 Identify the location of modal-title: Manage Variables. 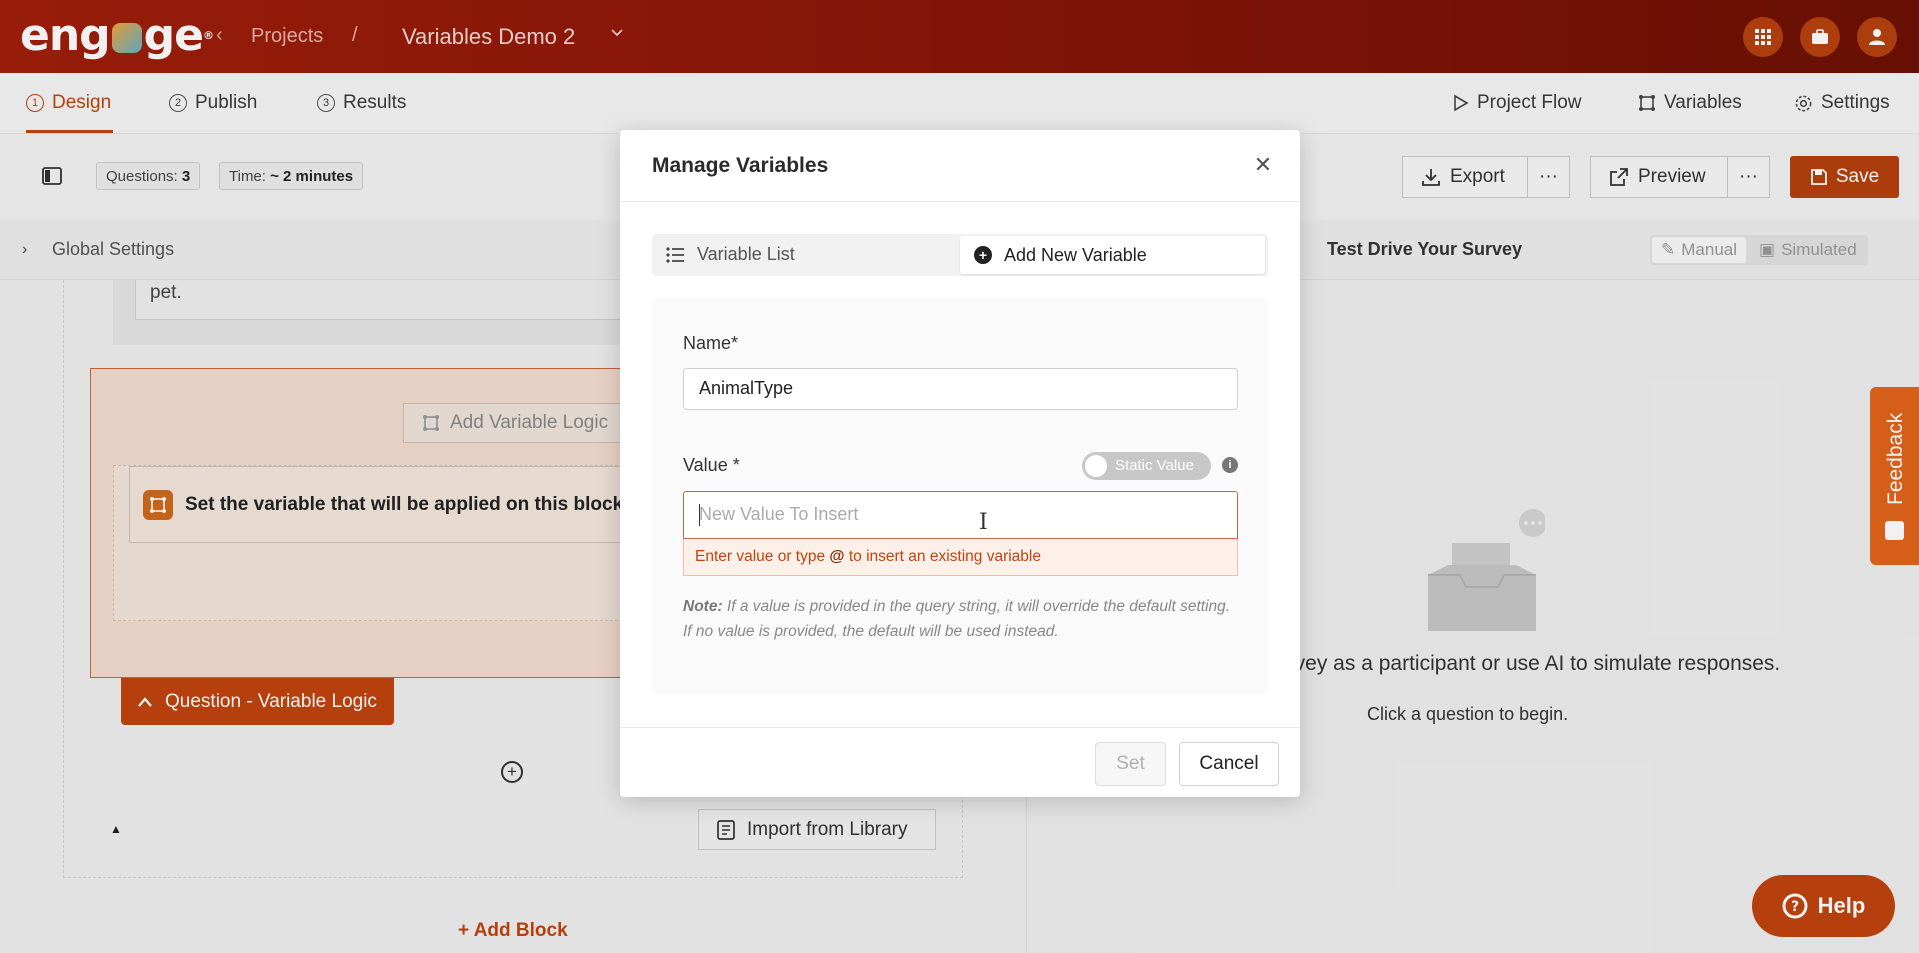
(740, 165).